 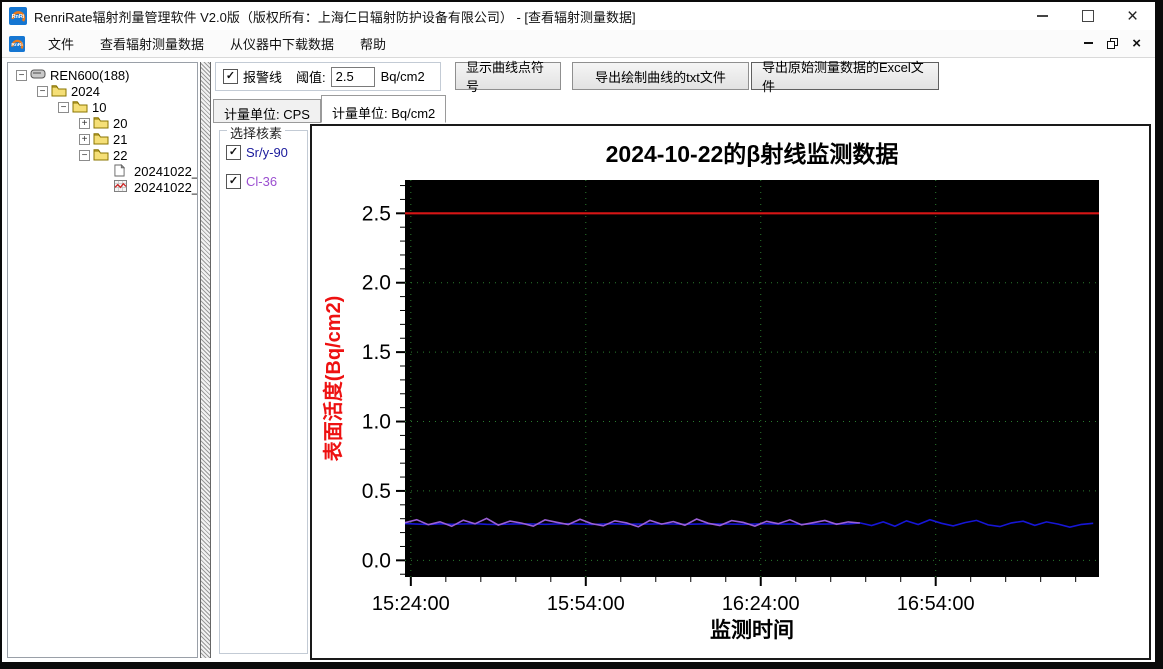 What do you see at coordinates (508, 77) in the screenshot?
I see `show-curve-points-button: 显示曲线点符号` at bounding box center [508, 77].